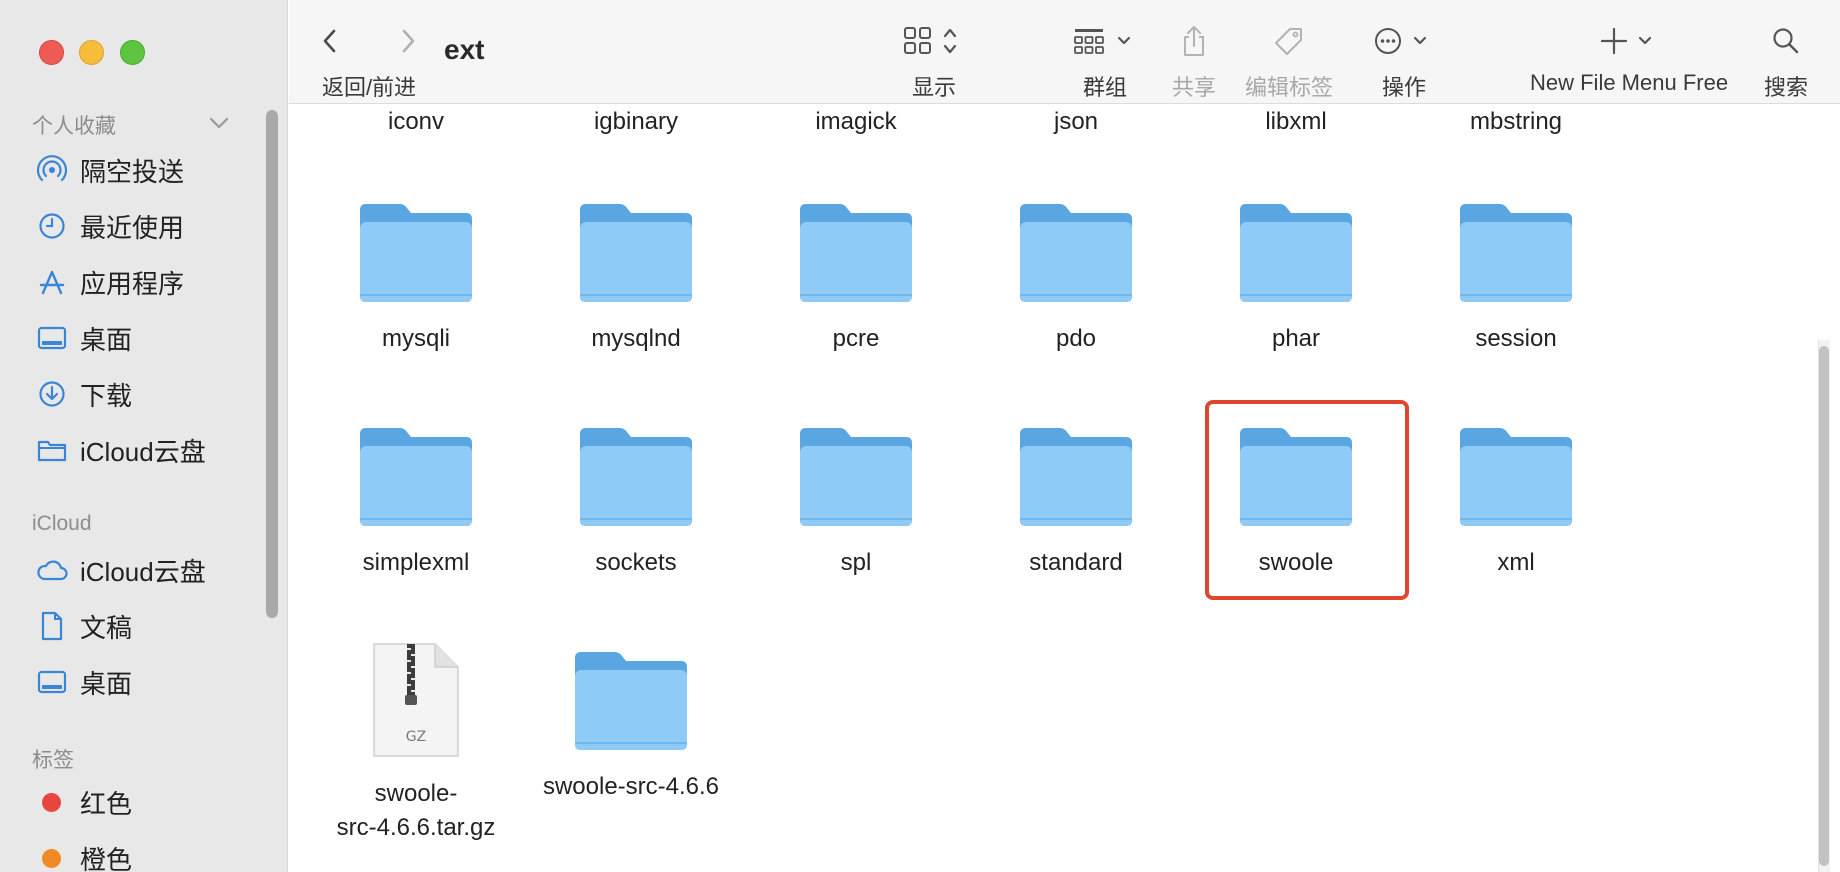  Describe the element at coordinates (1076, 502) in the screenshot. I see `folder-item: standard` at that location.